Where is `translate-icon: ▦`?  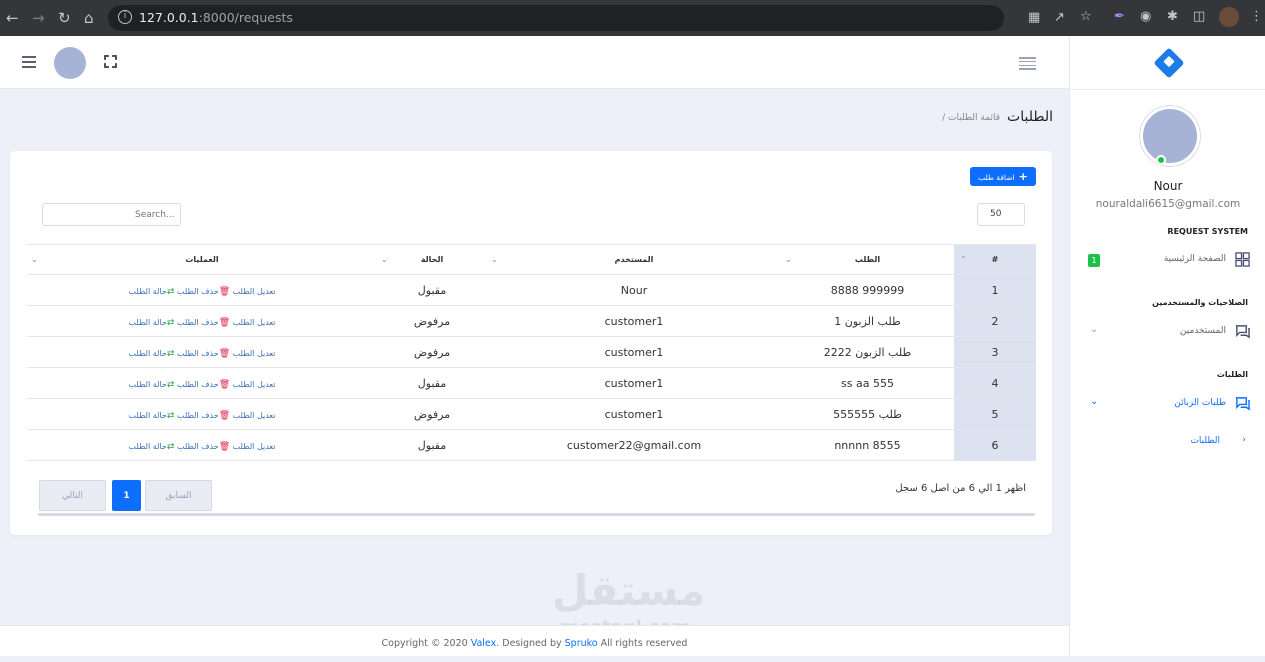
translate-icon: ▦ is located at coordinates (1034, 17).